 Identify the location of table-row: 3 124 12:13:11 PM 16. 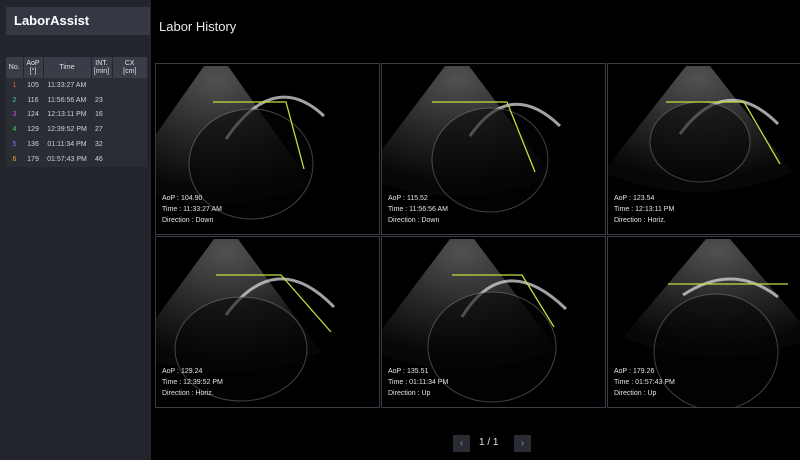
(76, 115).